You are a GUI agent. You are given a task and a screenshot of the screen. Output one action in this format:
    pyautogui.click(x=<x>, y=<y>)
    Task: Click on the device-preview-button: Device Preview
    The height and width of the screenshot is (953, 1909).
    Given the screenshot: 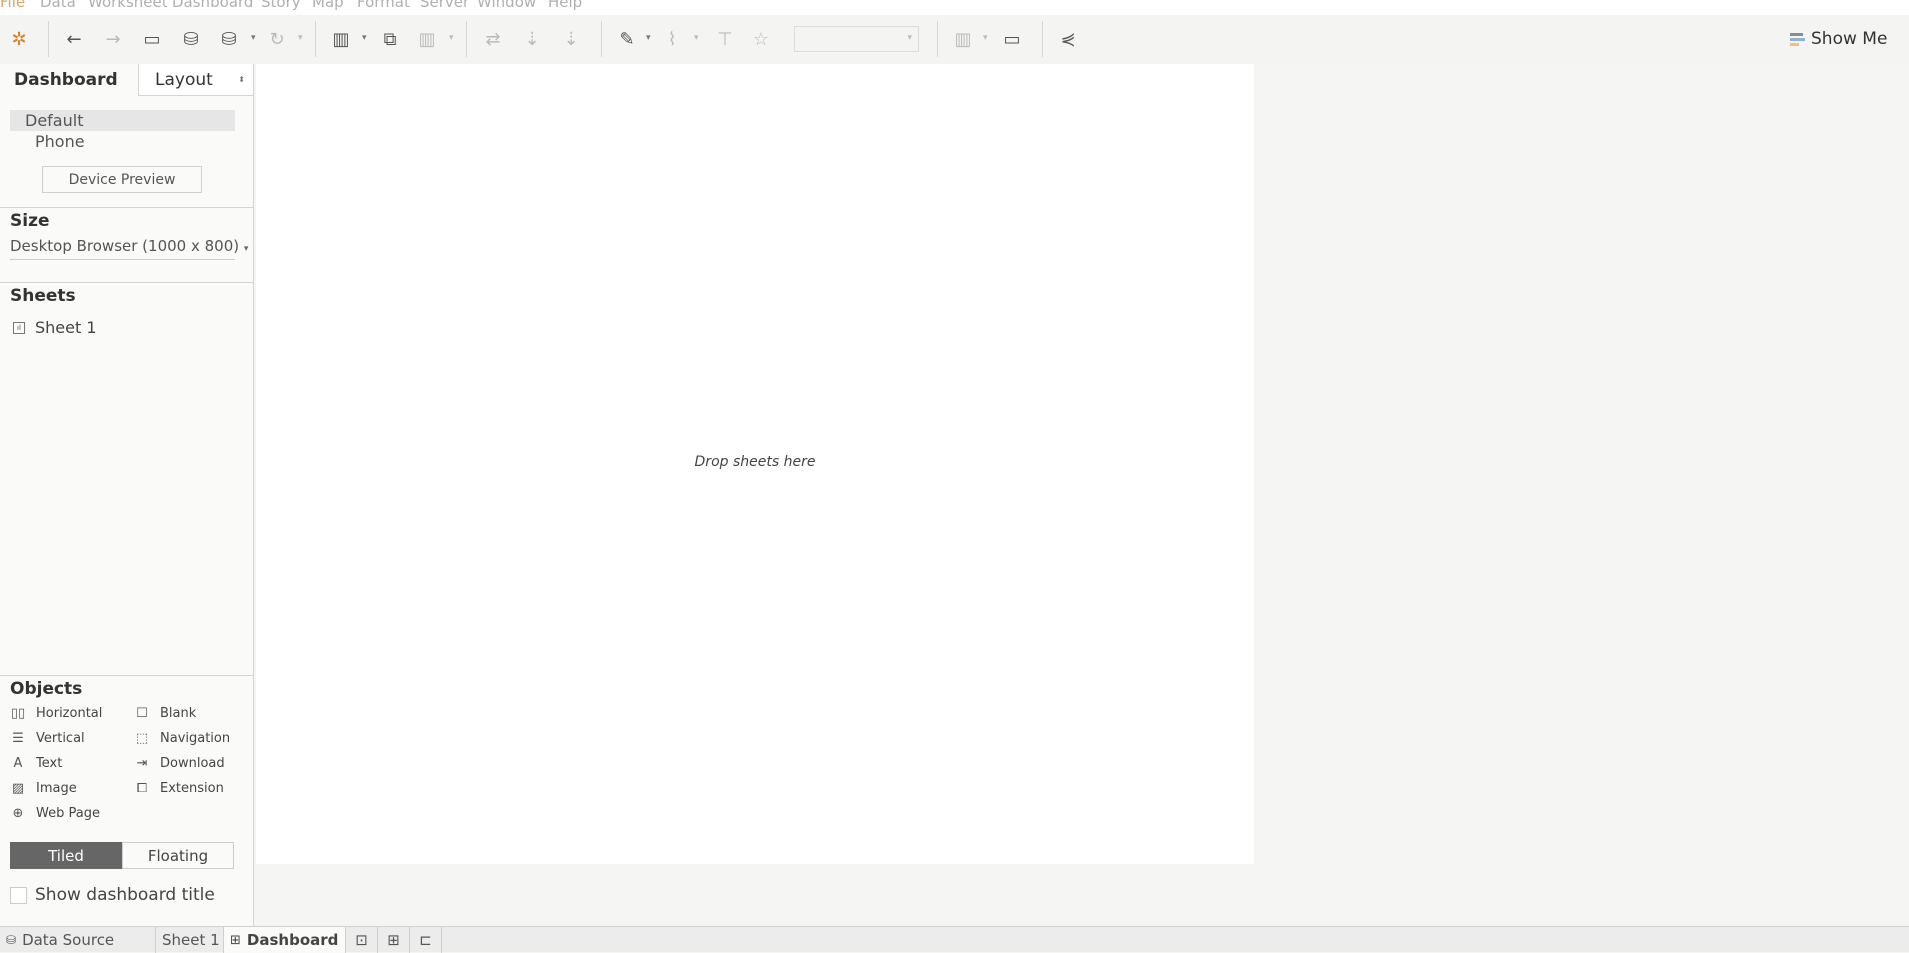 What is the action you would take?
    pyautogui.click(x=122, y=179)
    